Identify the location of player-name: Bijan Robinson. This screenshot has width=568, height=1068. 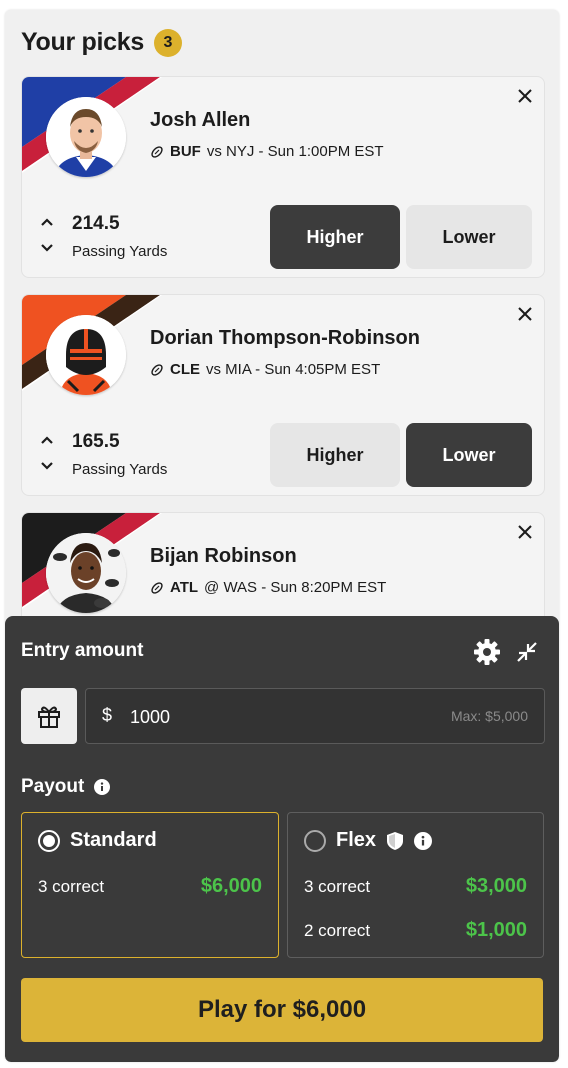
(223, 556).